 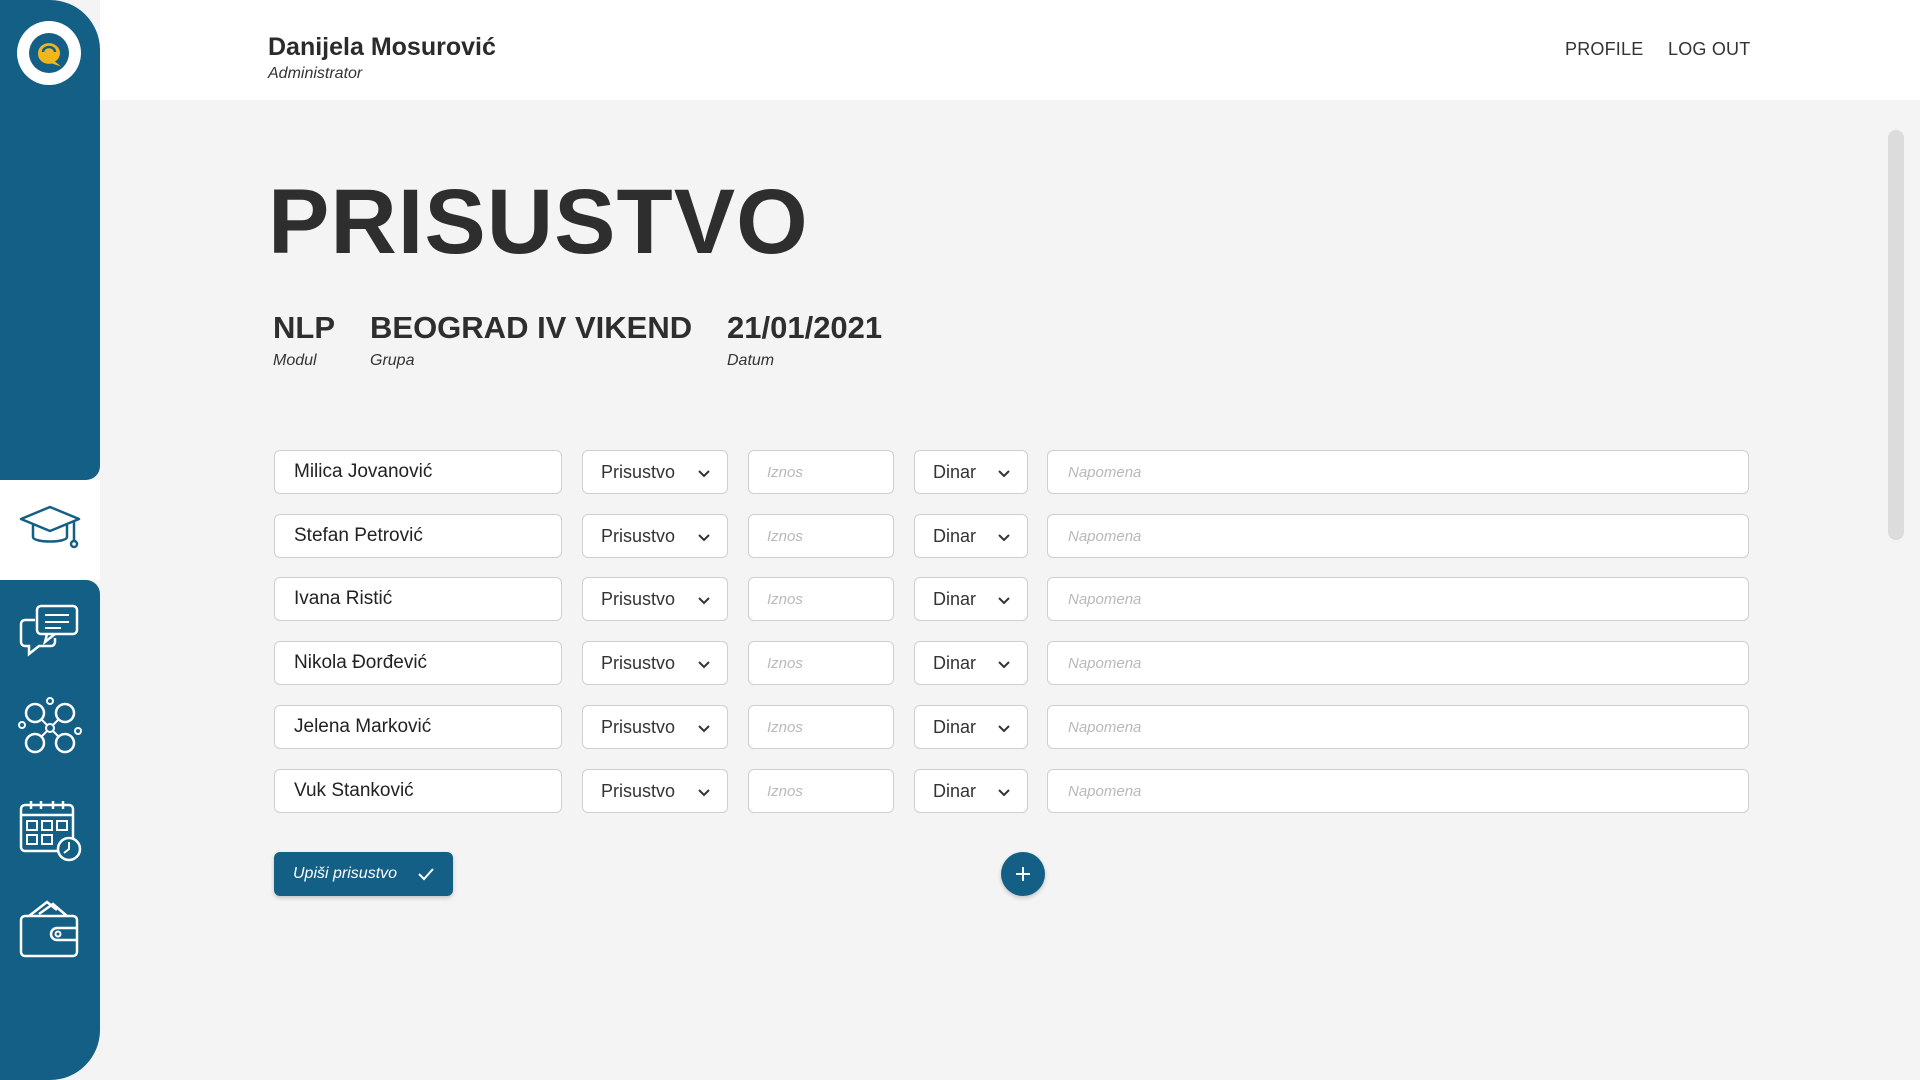 I want to click on datum-value: 21/01/2021, so click(x=805, y=327).